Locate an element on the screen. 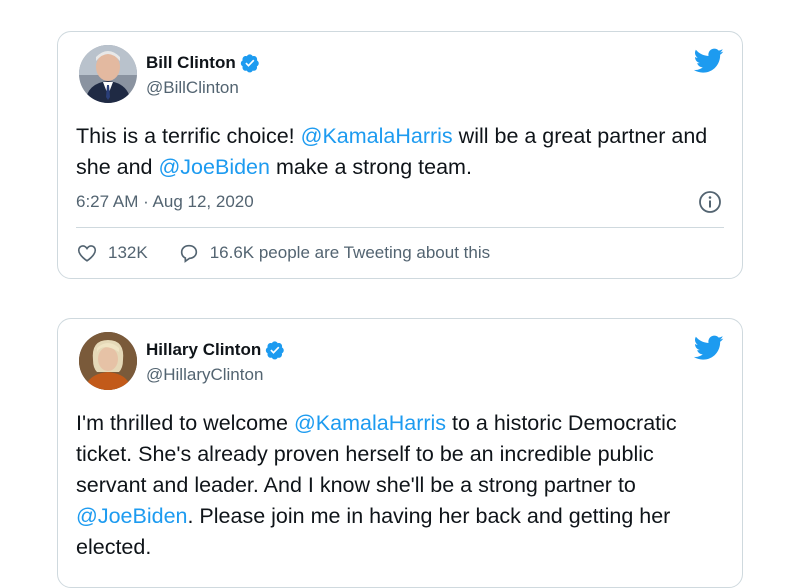 This screenshot has width=795, height=588. like-count: 132K is located at coordinates (128, 252).